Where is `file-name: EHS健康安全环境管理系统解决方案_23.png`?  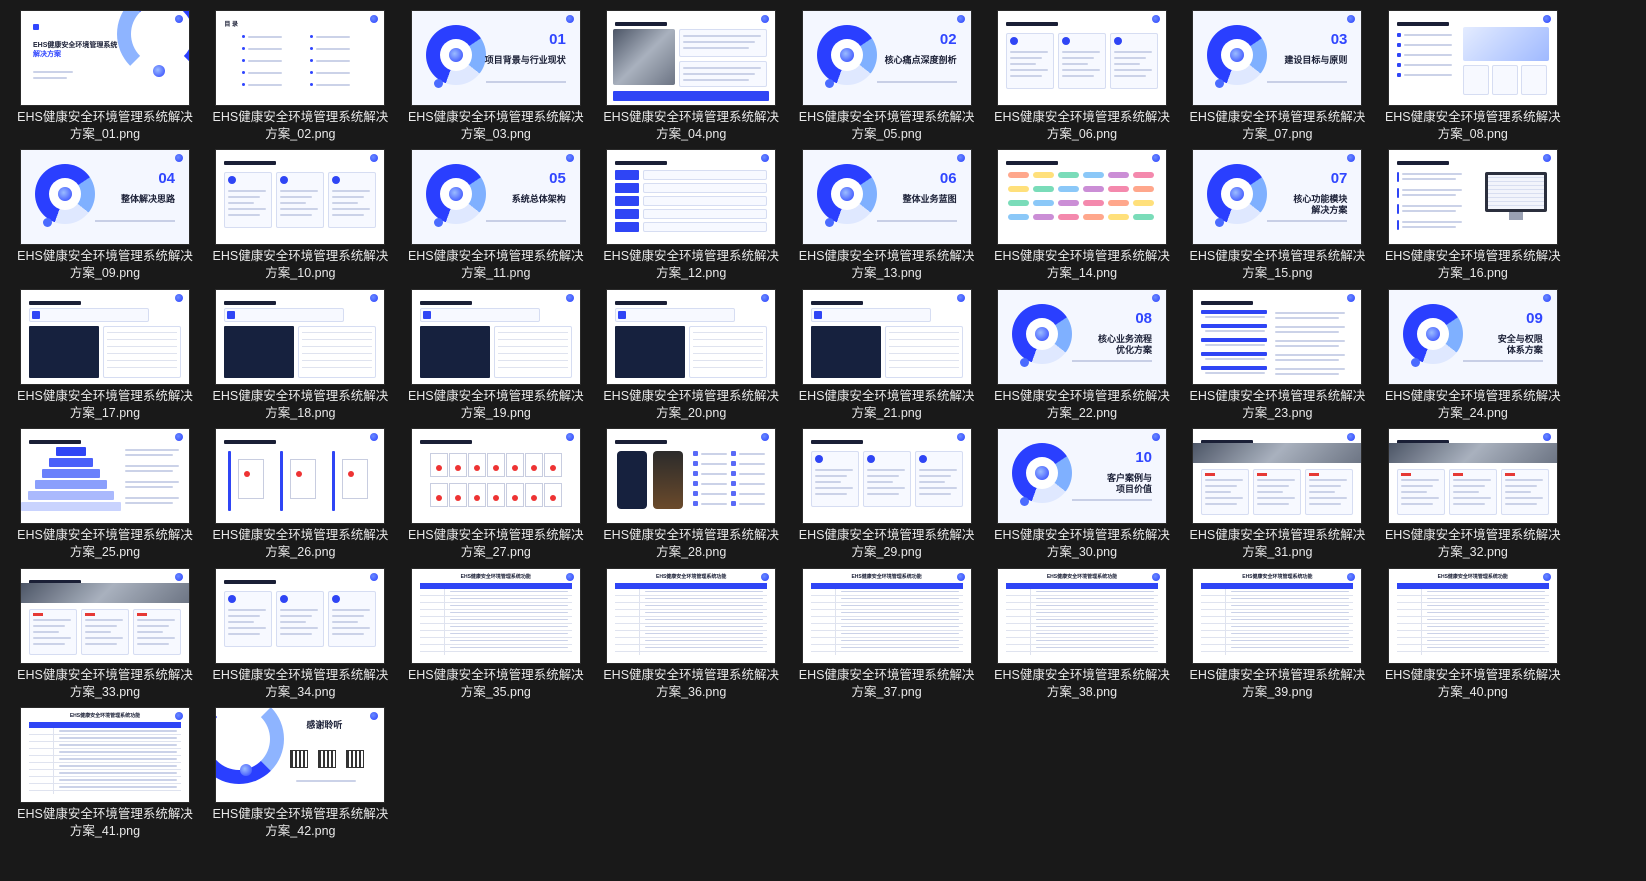
file-name: EHS健康安全环境管理系统解决方案_23.png is located at coordinates (1277, 405).